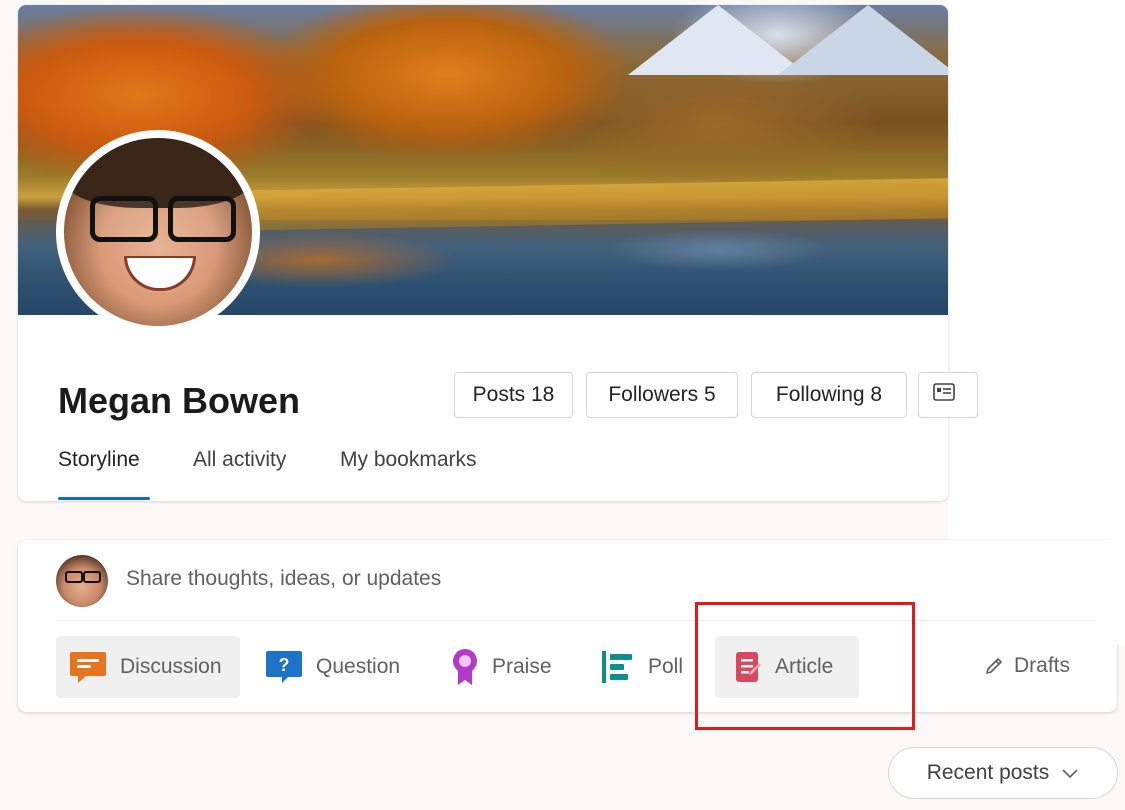 The image size is (1125, 810). What do you see at coordinates (179, 400) in the screenshot?
I see `profile-name: Megan Bowen` at bounding box center [179, 400].